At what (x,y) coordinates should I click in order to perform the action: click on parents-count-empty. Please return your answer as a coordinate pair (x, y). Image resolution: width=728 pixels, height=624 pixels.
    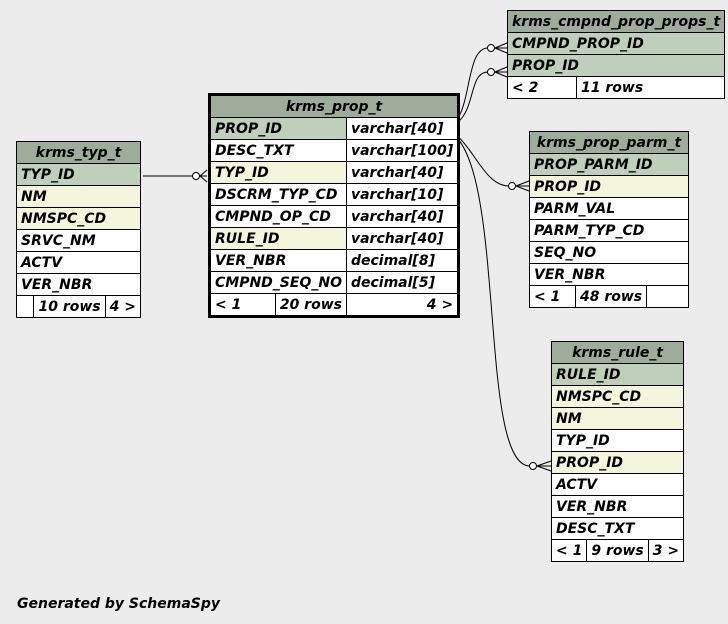
    Looking at the image, I should click on (25, 306).